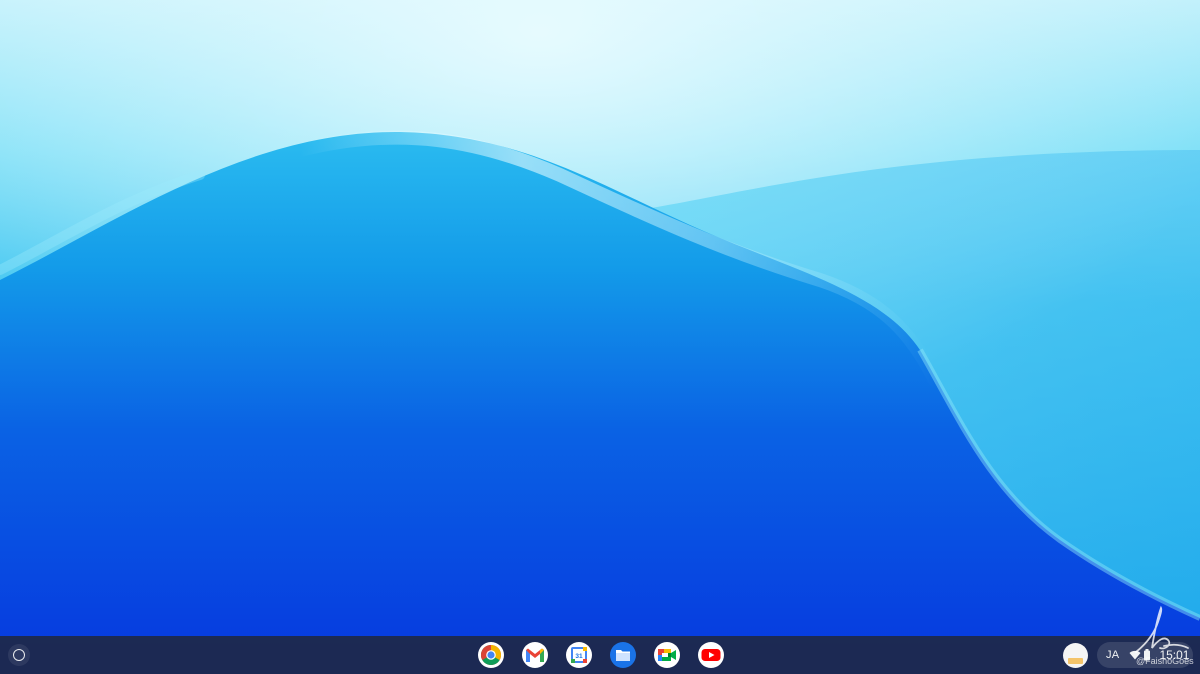 Image resolution: width=1200 pixels, height=674 pixels. I want to click on holding-space-button, so click(1075, 655).